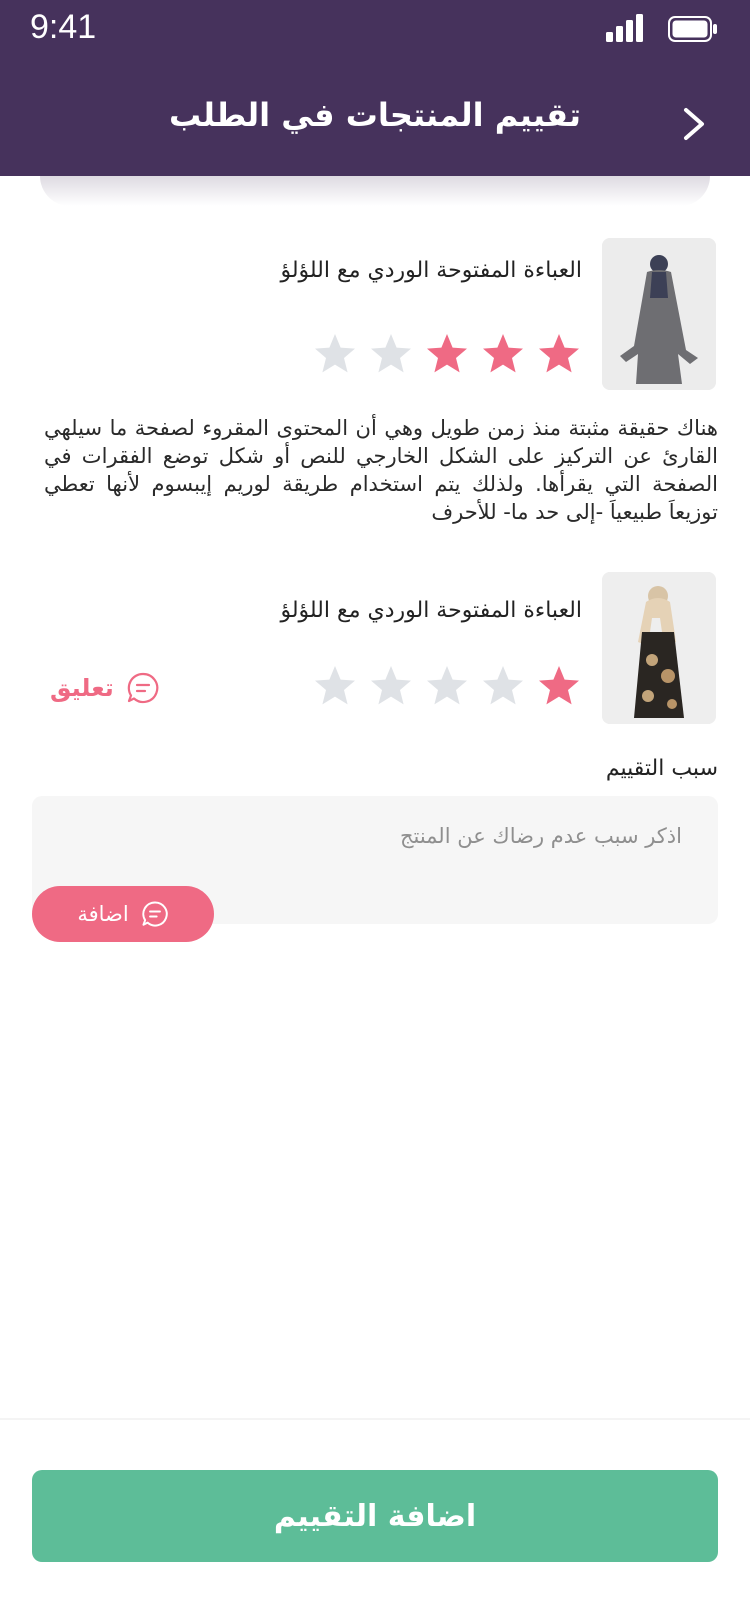 This screenshot has width=750, height=1624. What do you see at coordinates (624, 28) in the screenshot?
I see `signal-icon` at bounding box center [624, 28].